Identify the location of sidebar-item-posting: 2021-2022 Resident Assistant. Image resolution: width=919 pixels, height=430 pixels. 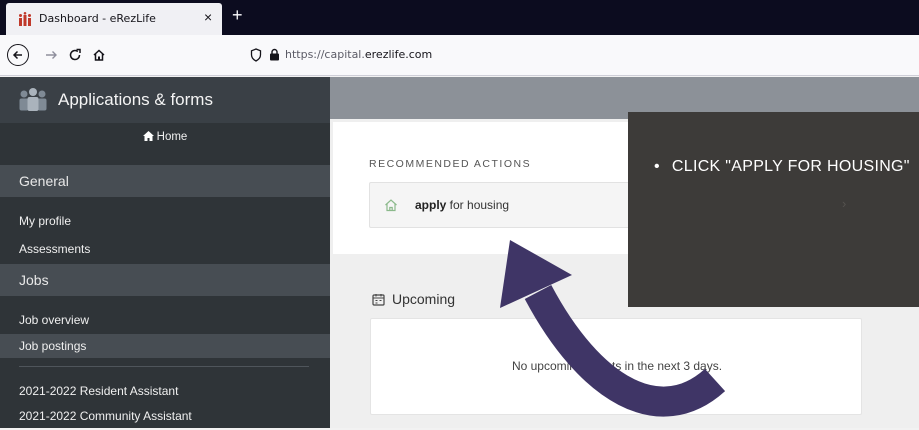
(165, 391).